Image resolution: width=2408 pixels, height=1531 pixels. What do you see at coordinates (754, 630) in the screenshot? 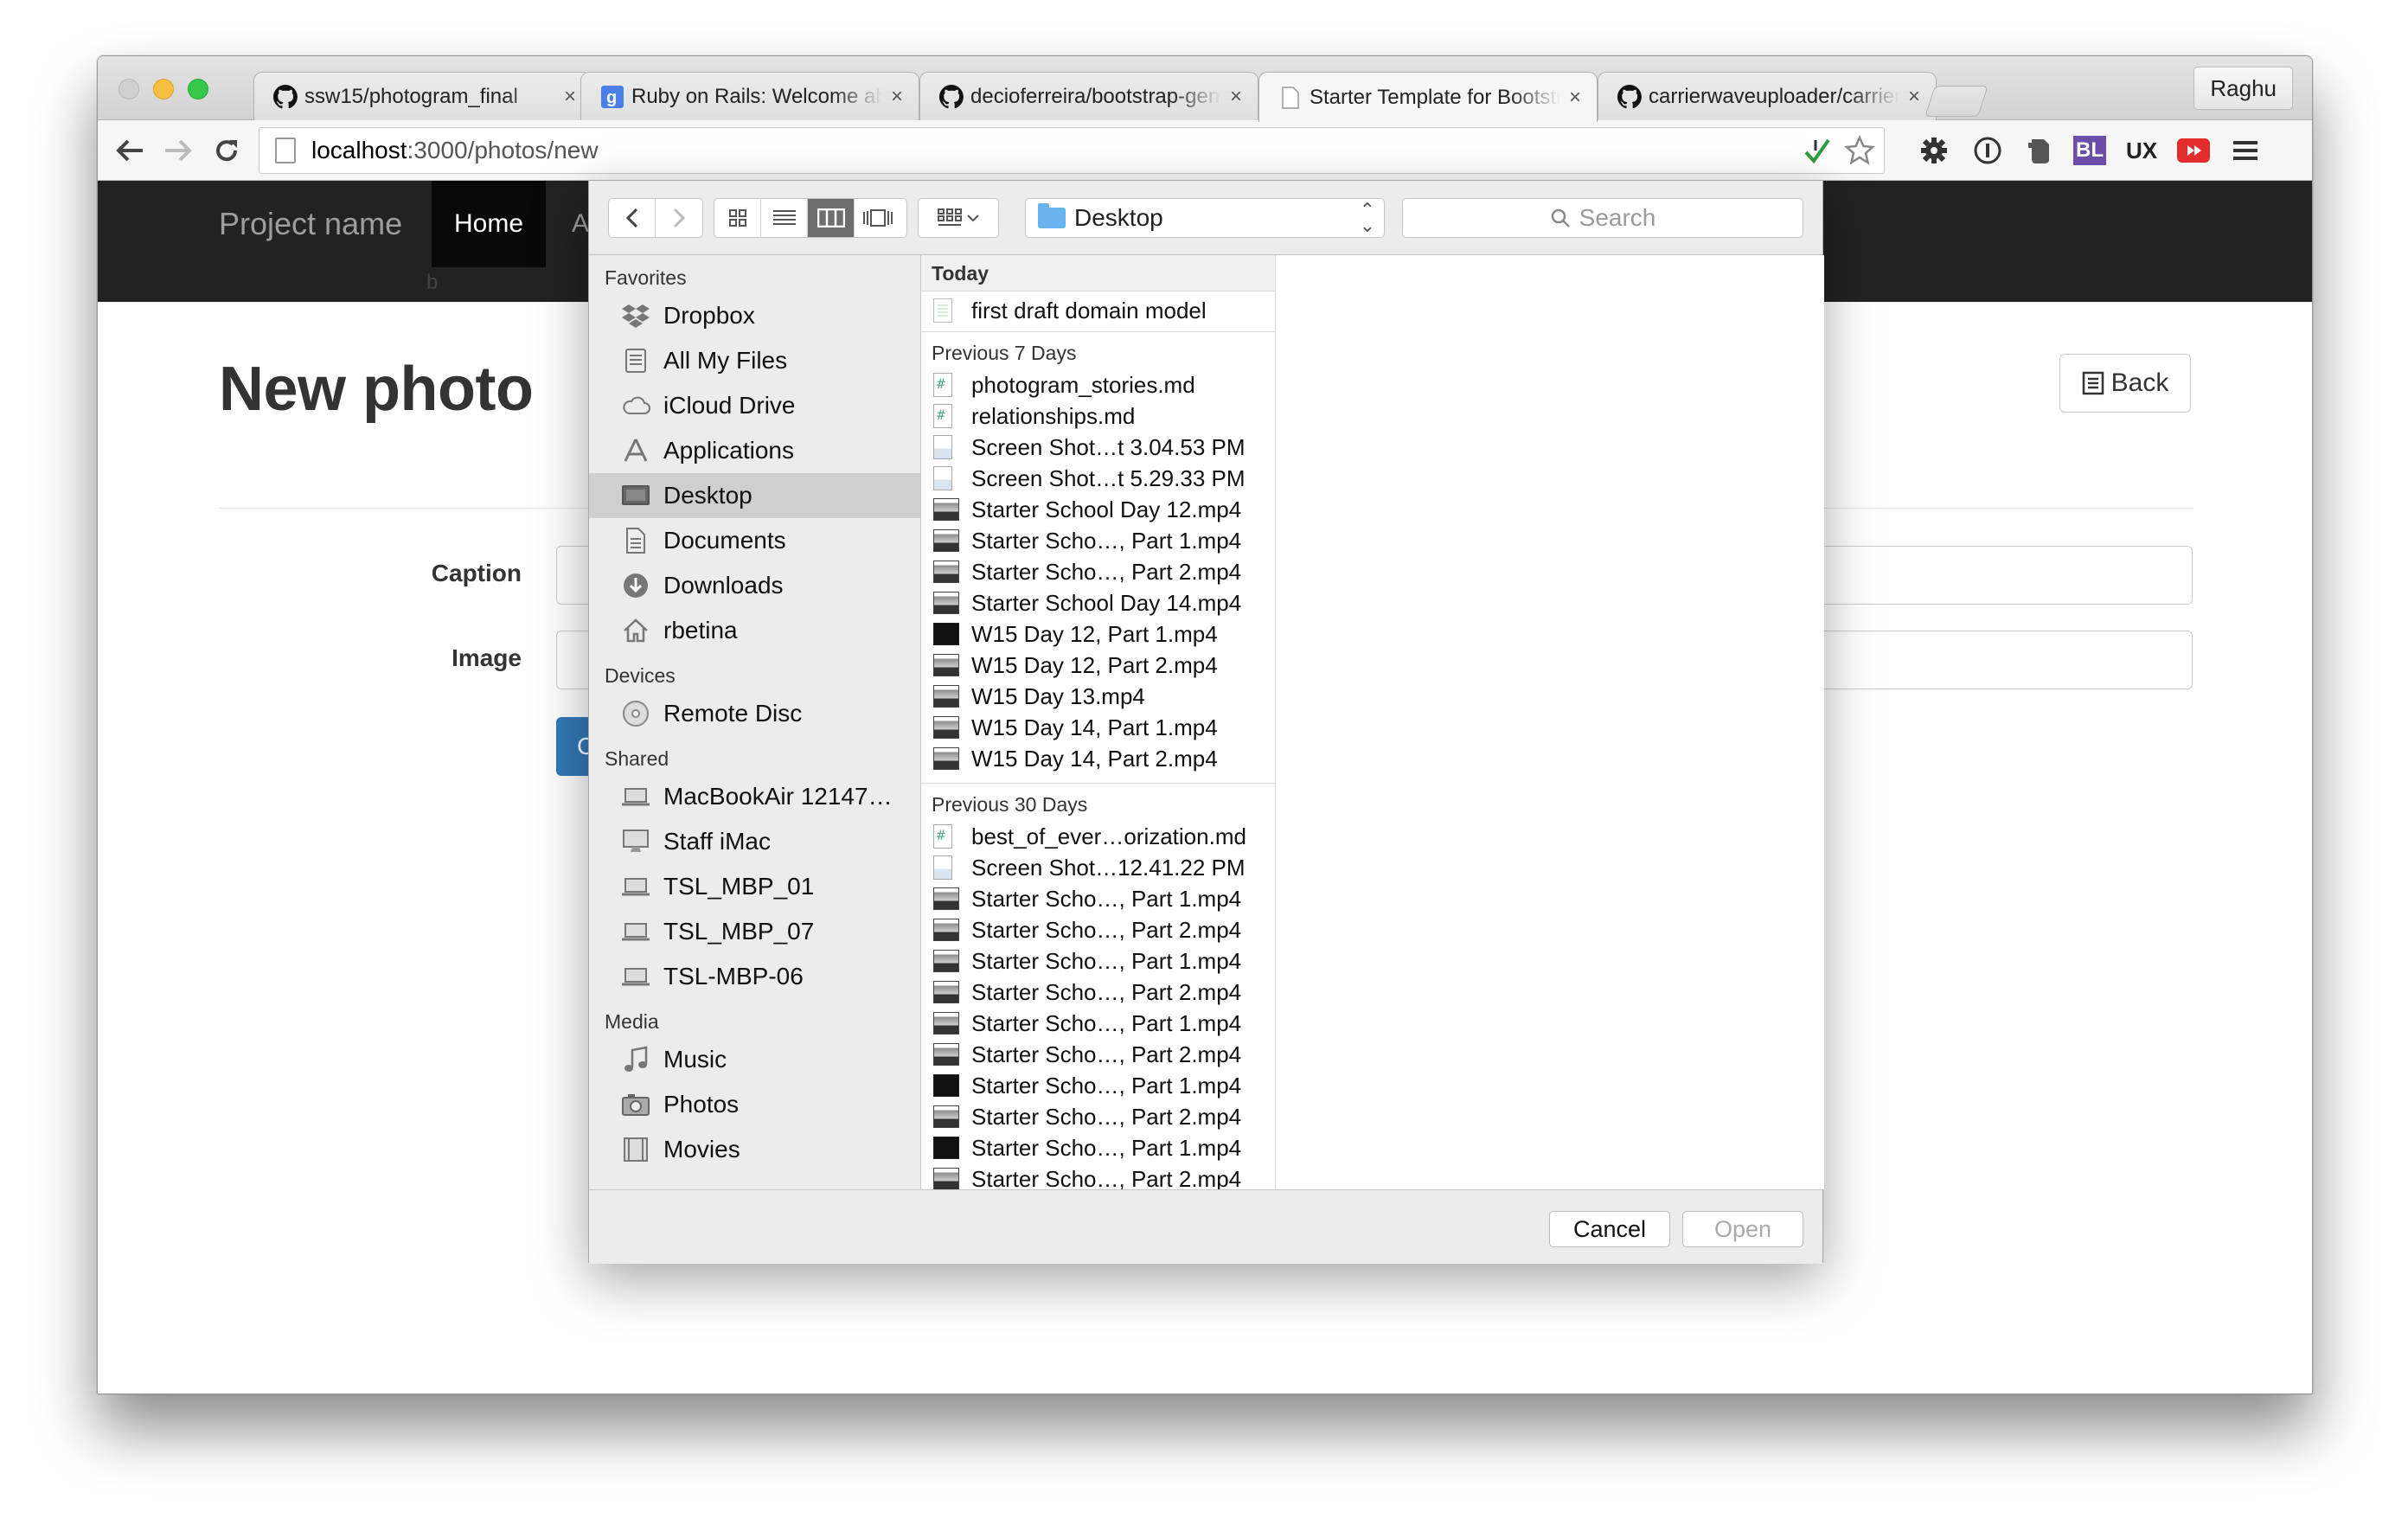
I see `sidebar-item-rbetina: rbetina` at bounding box center [754, 630].